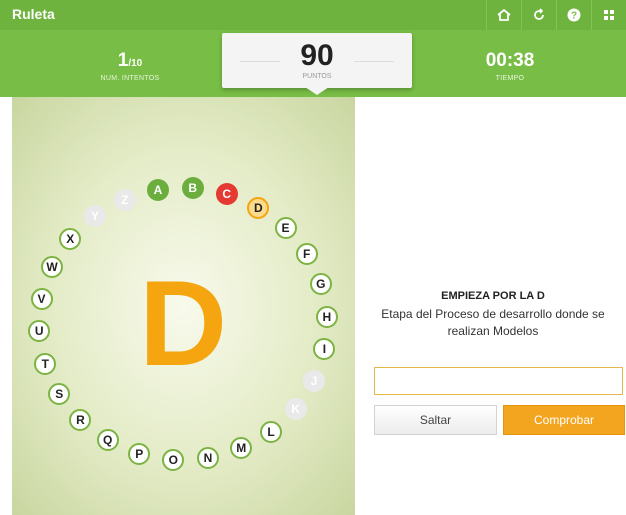 The height and width of the screenshot is (515, 626). I want to click on letter-q: Q, so click(107, 439).